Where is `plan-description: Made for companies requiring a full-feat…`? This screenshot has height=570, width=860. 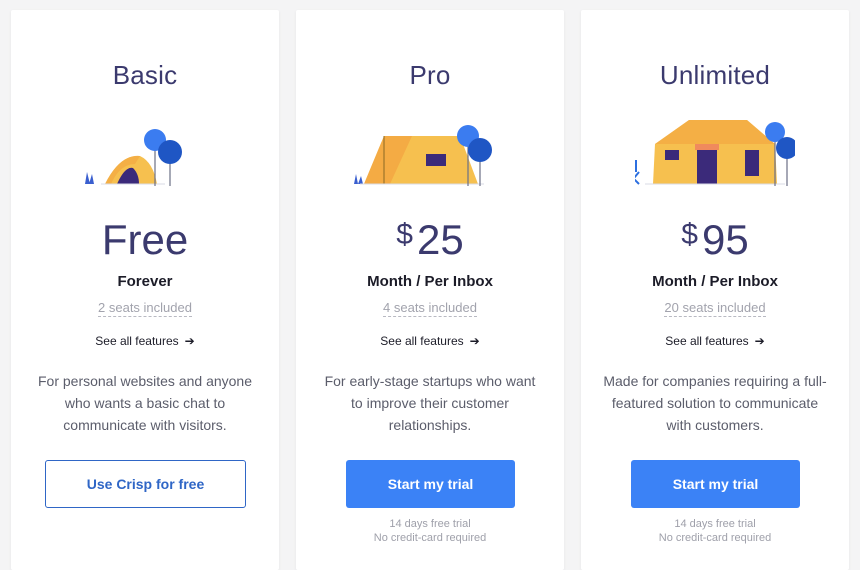 plan-description: Made for companies requiring a full-feat… is located at coordinates (715, 403).